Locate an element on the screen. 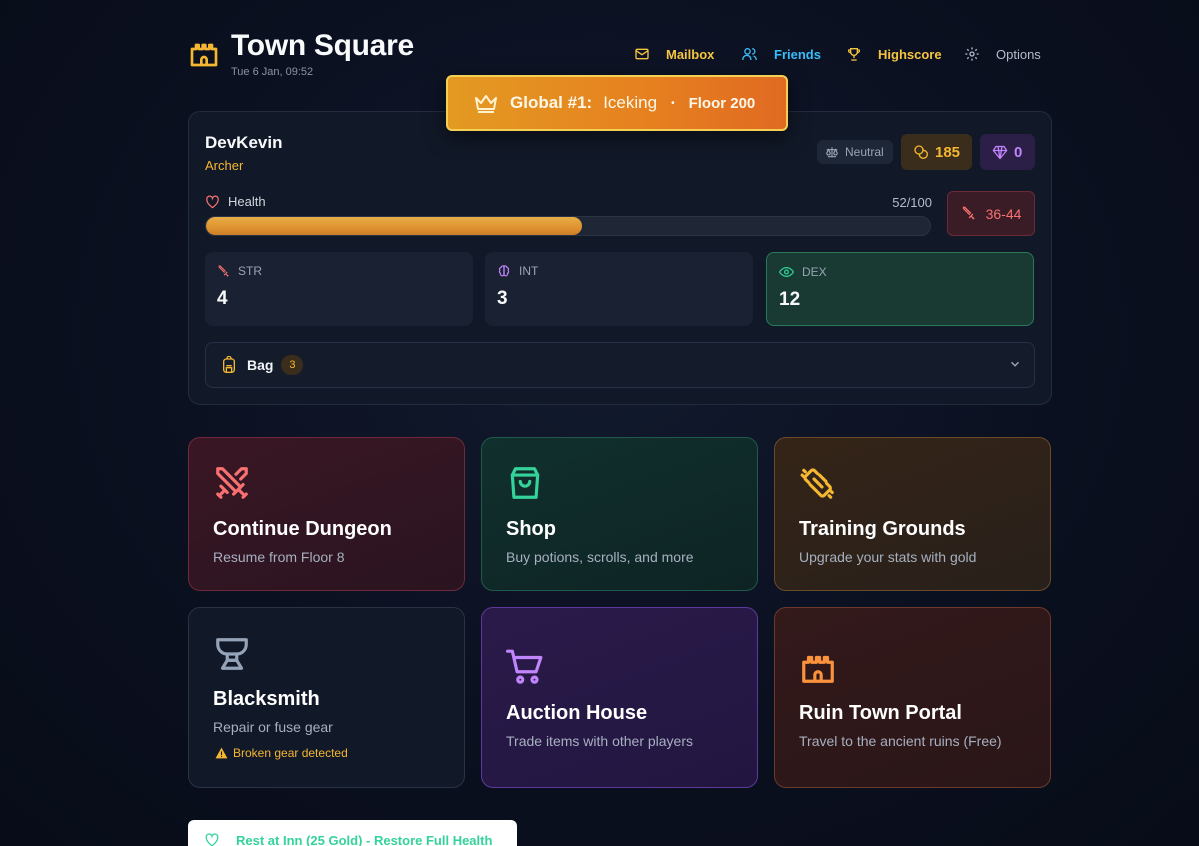 The width and height of the screenshot is (1199, 846). banner-player: Iceking is located at coordinates (630, 102).